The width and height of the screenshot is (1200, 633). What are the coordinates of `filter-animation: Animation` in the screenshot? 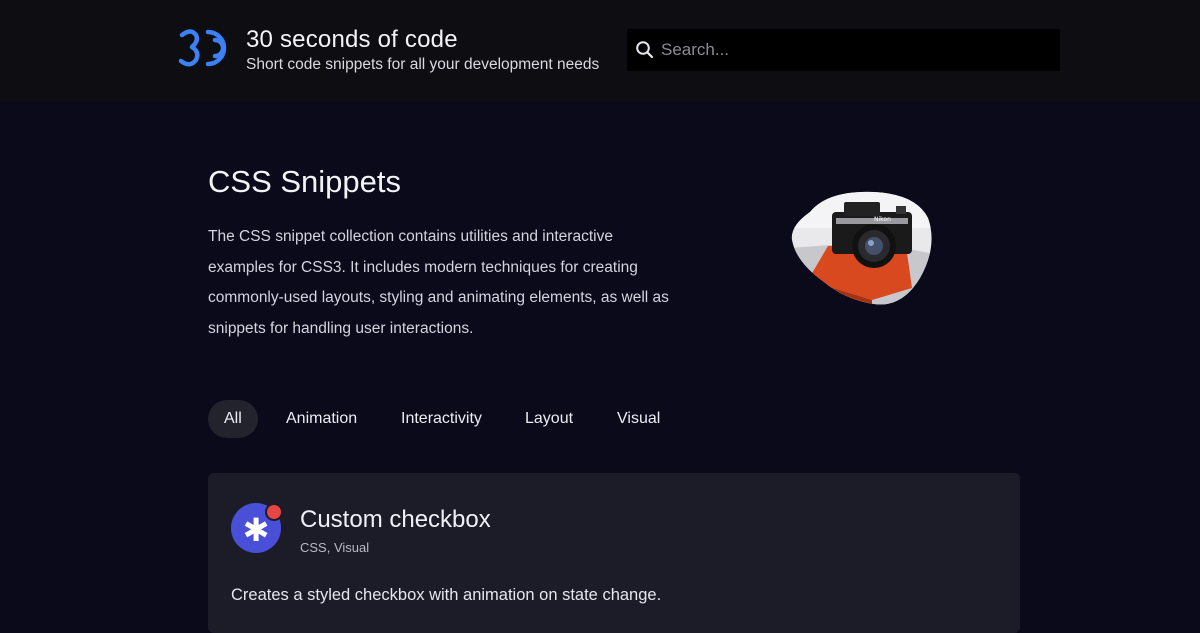 It's located at (321, 419).